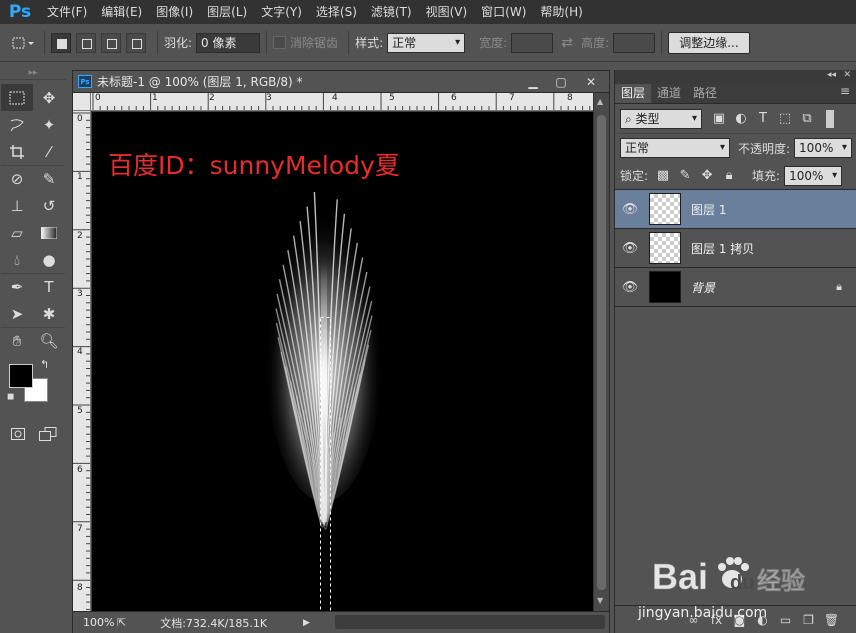 The height and width of the screenshot is (633, 856). What do you see at coordinates (33, 73) in the screenshot?
I see `toolbox-grip: ▸▸` at bounding box center [33, 73].